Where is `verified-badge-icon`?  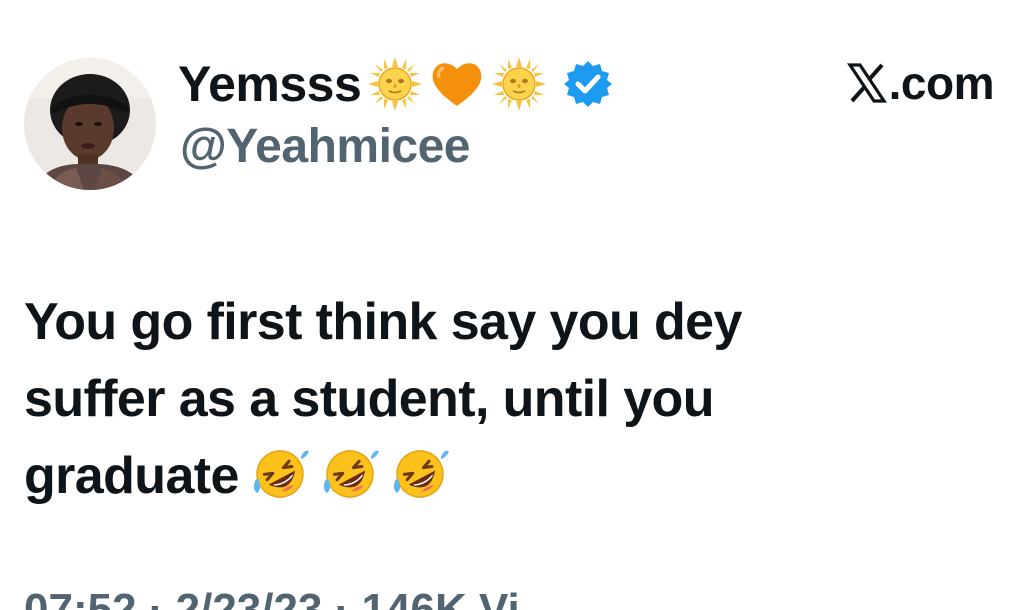 verified-badge-icon is located at coordinates (588, 84).